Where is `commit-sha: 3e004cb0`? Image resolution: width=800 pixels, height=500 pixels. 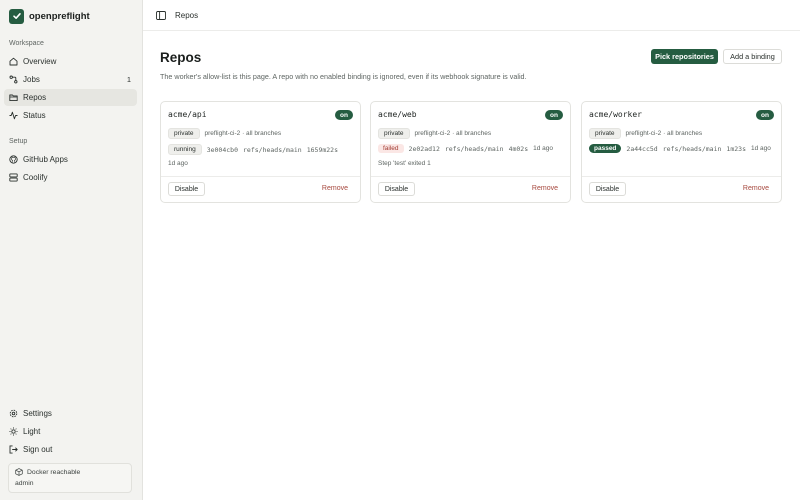
commit-sha: 3e004cb0 is located at coordinates (222, 149).